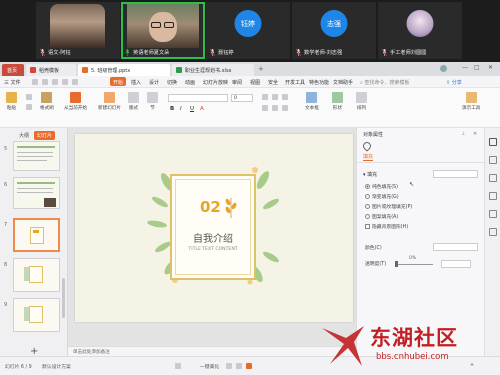 This screenshot has height=375, width=500. What do you see at coordinates (198, 98) in the screenshot?
I see `font-name-select` at bounding box center [198, 98].